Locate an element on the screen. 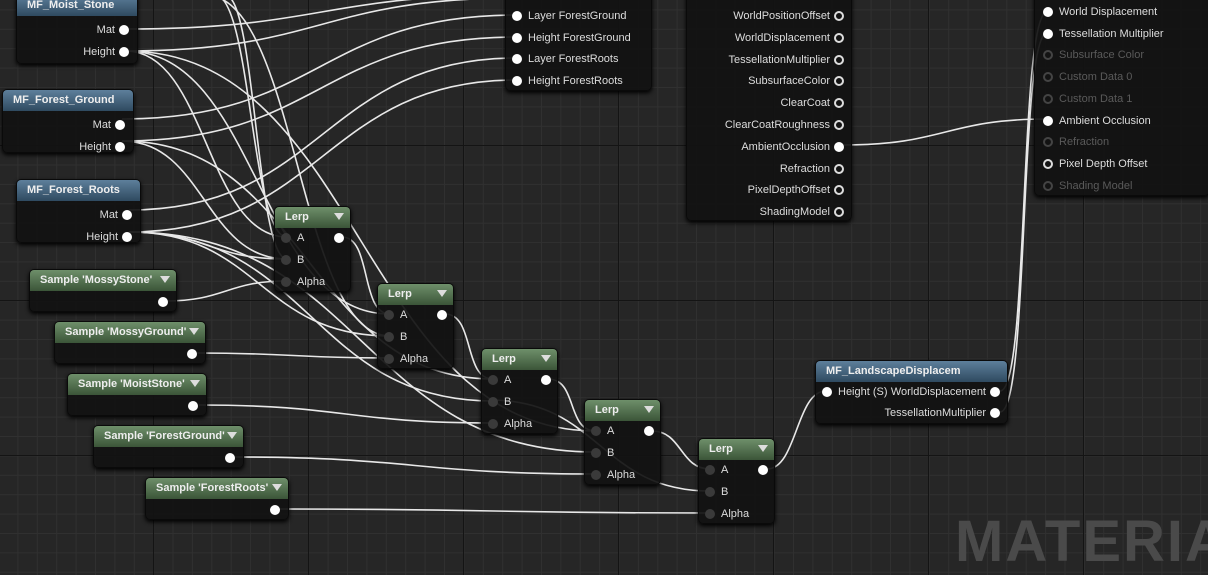  pin-attribute: ClearCoat is located at coordinates (812, 103).